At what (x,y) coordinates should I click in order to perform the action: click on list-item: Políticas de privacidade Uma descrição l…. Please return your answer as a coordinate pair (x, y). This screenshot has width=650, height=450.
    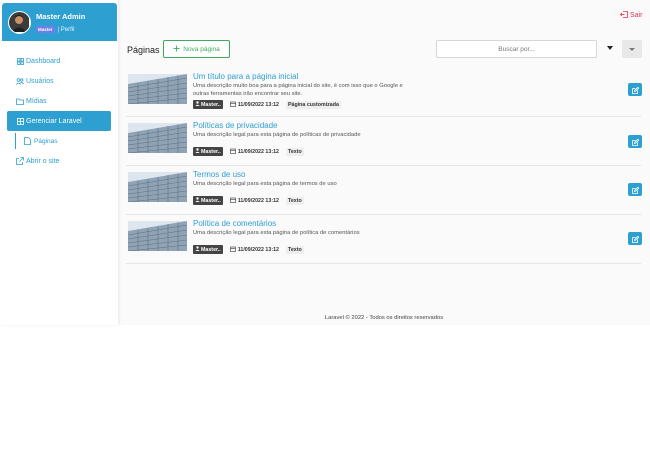
    Looking at the image, I should click on (384, 141).